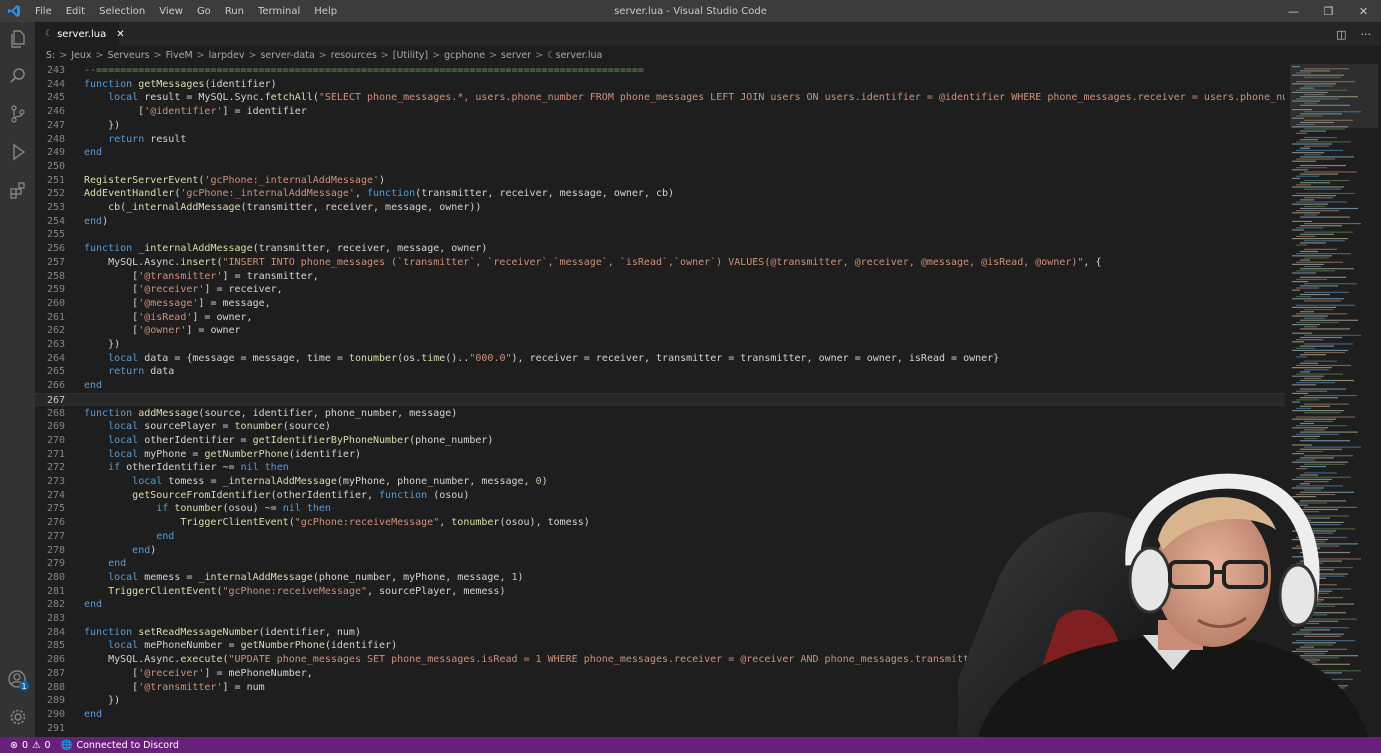  Describe the element at coordinates (183, 290) in the screenshot. I see `code-text: ['@receiver'] = receiver,` at that location.